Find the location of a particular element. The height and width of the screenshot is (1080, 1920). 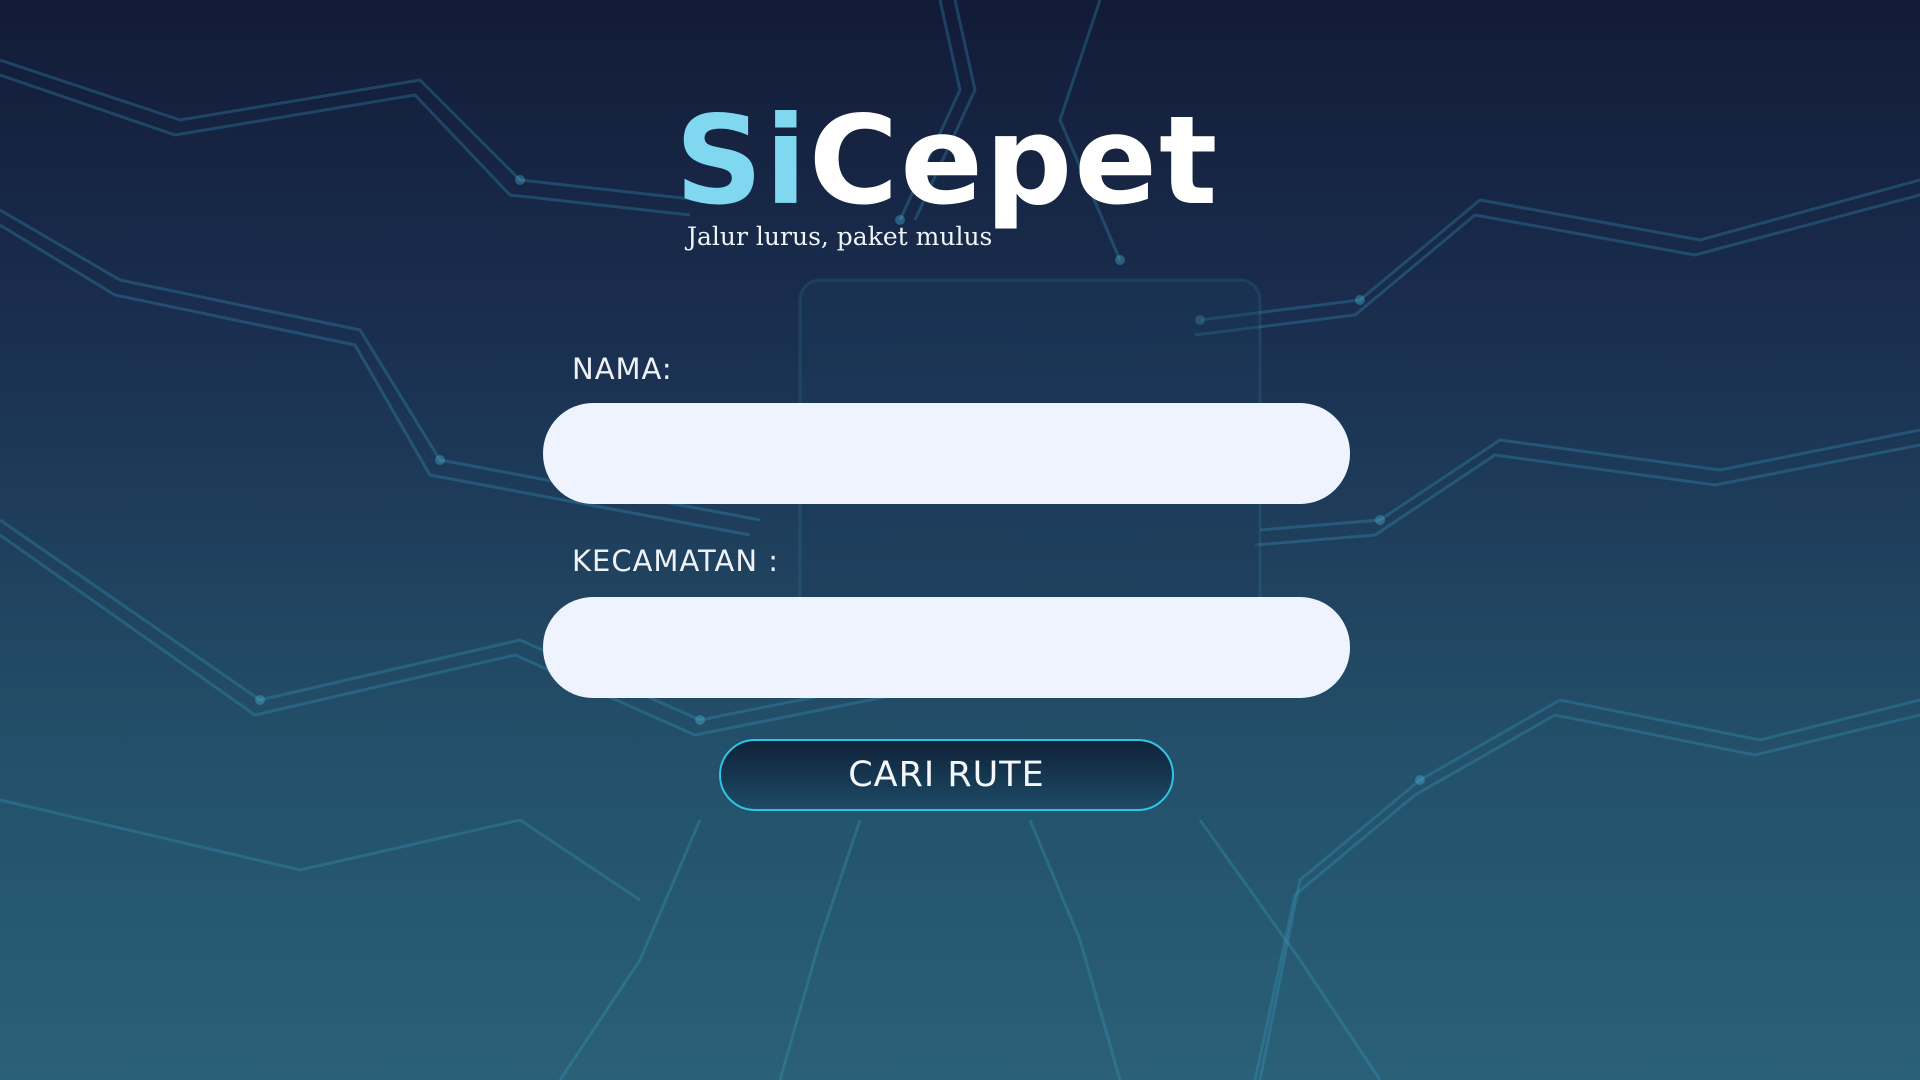

logo-cepet-text: Cepet is located at coordinates (1014, 161).